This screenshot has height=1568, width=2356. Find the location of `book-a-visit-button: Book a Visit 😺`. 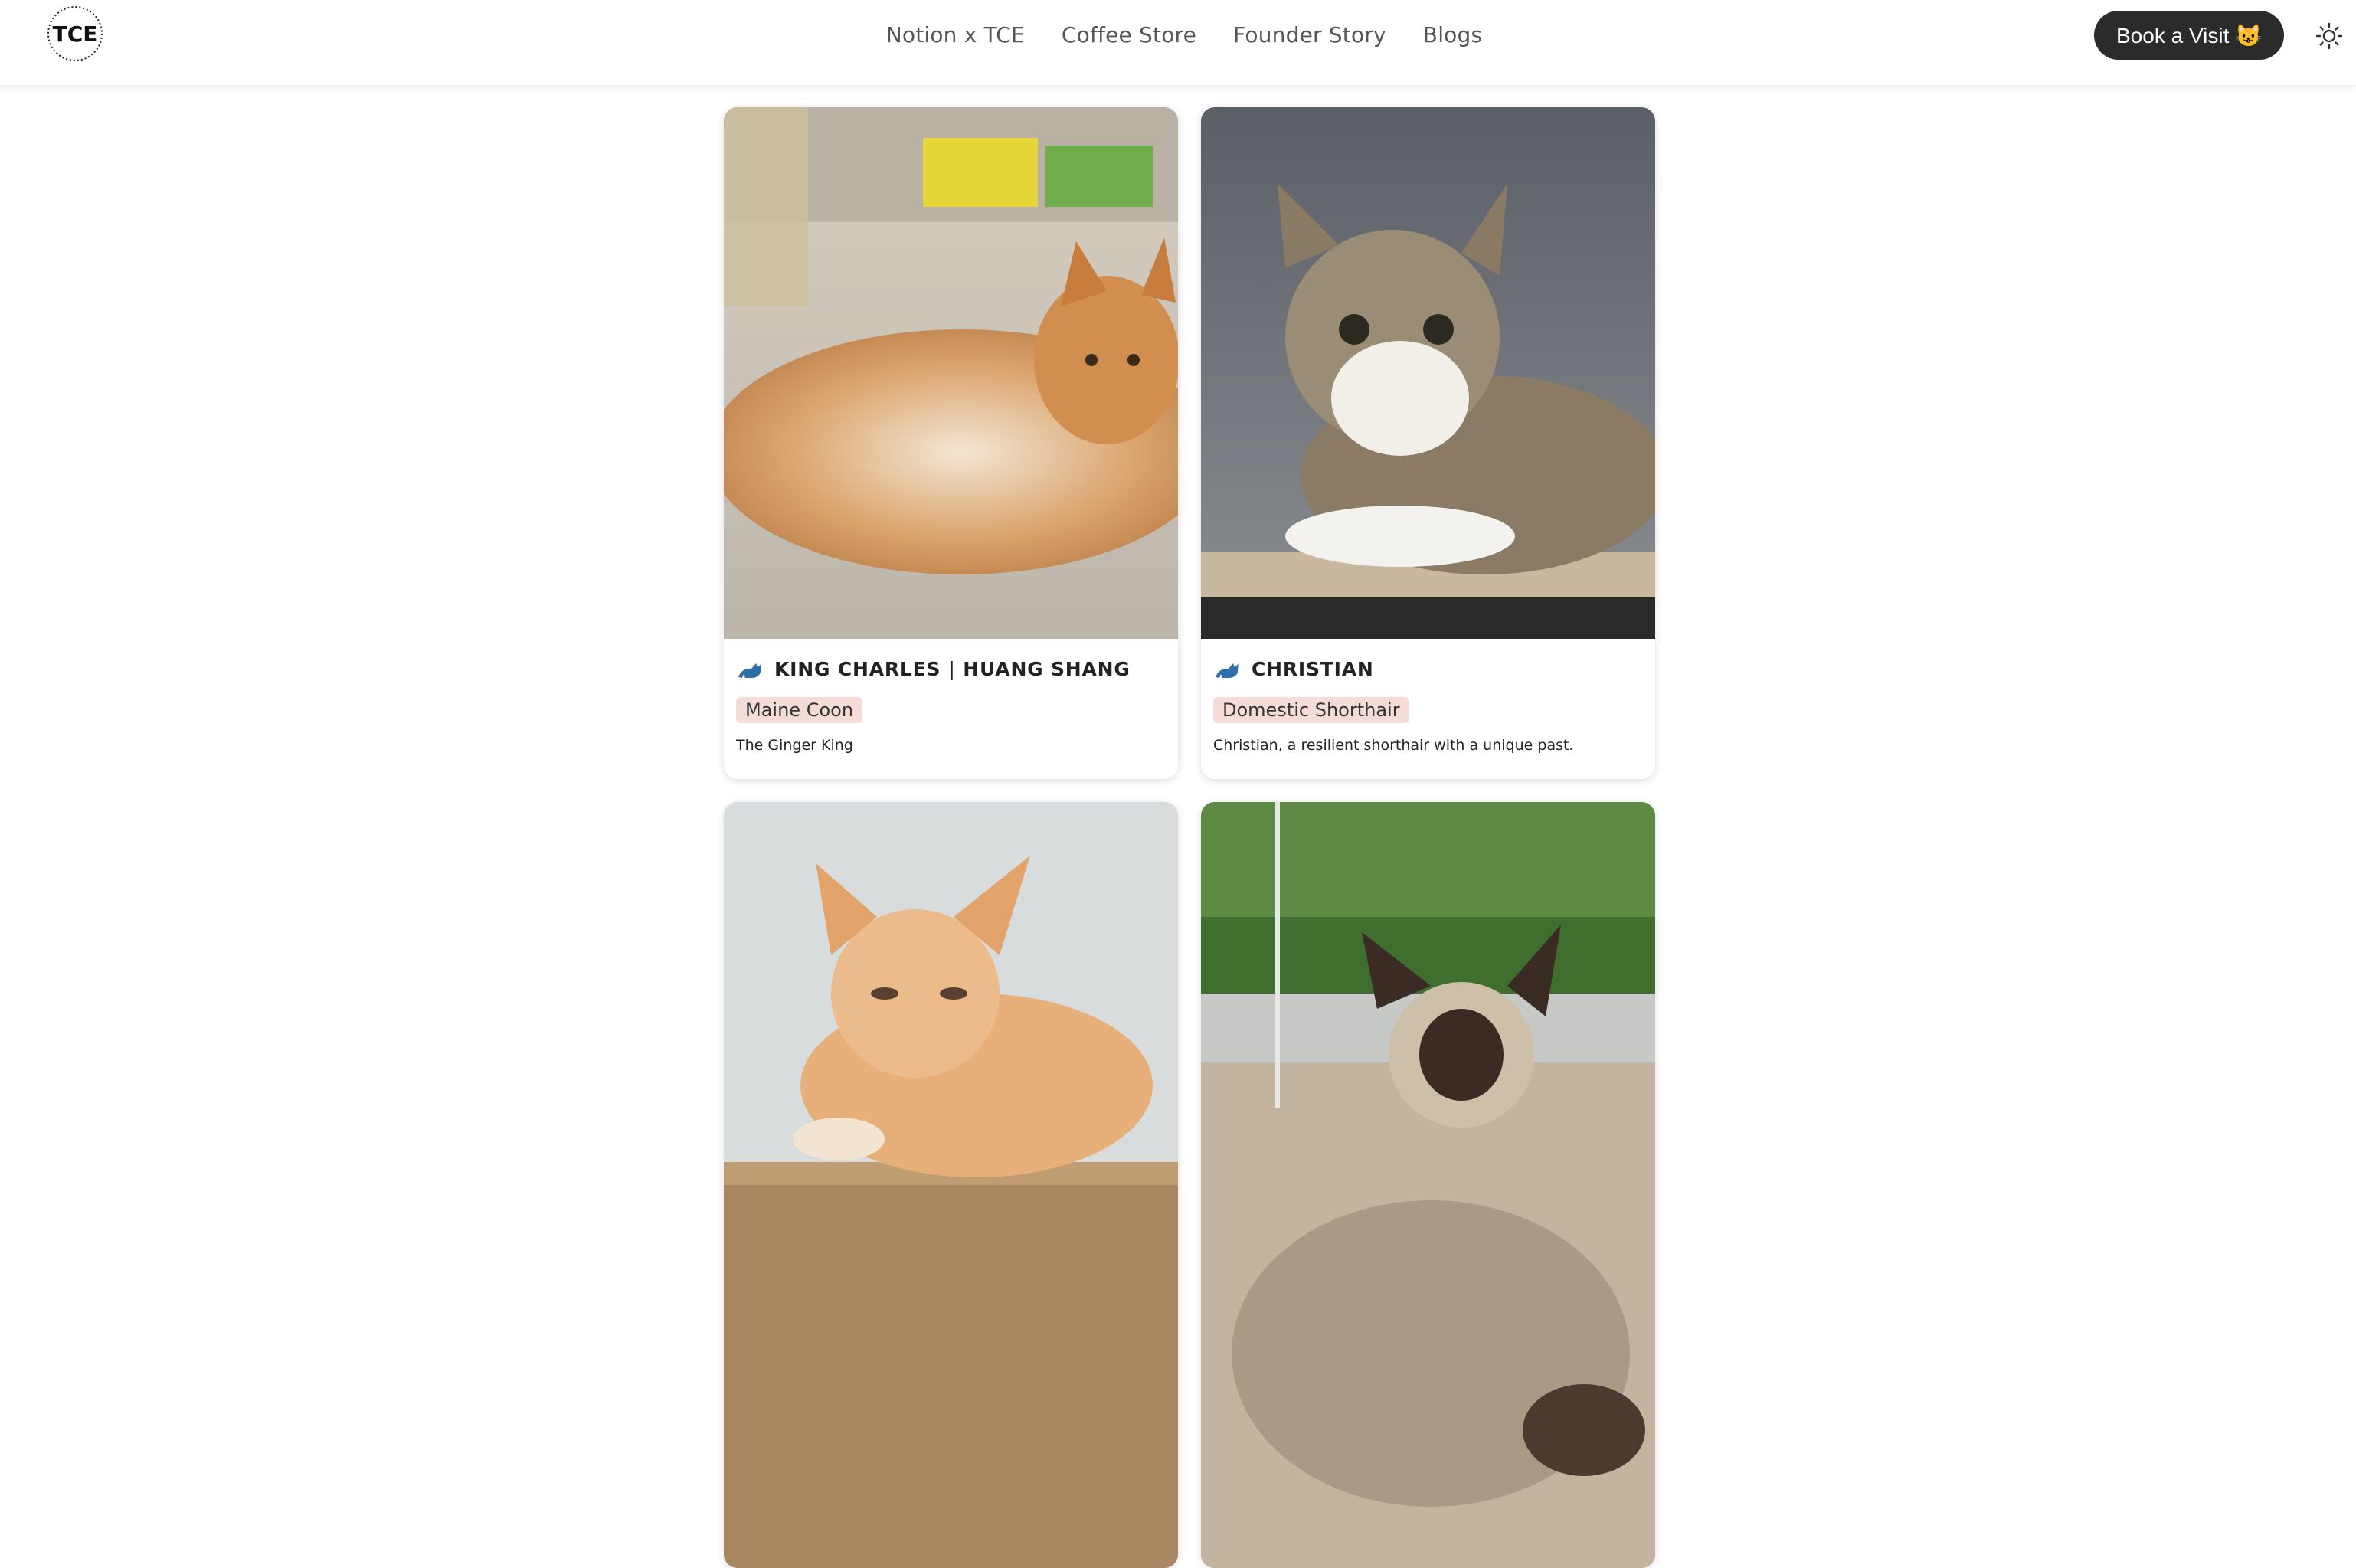

book-a-visit-button: Book a Visit 😺 is located at coordinates (2189, 35).